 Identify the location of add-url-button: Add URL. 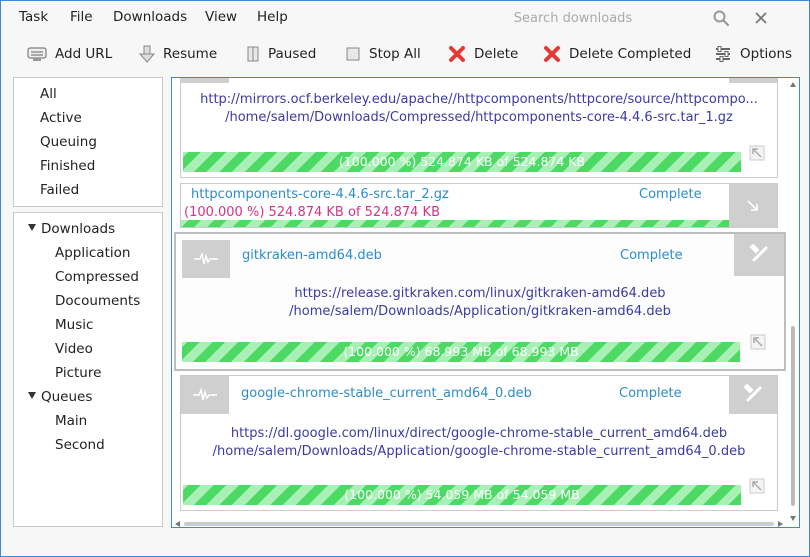
(69, 54).